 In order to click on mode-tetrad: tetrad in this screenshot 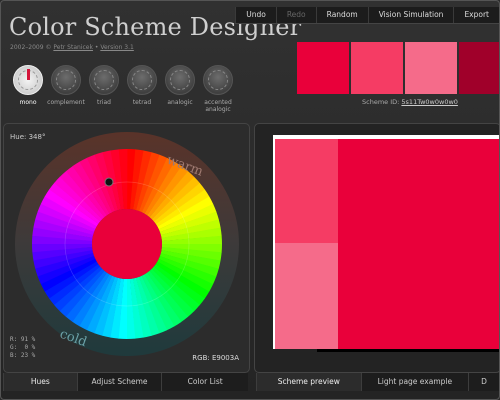, I will do `click(142, 89)`.